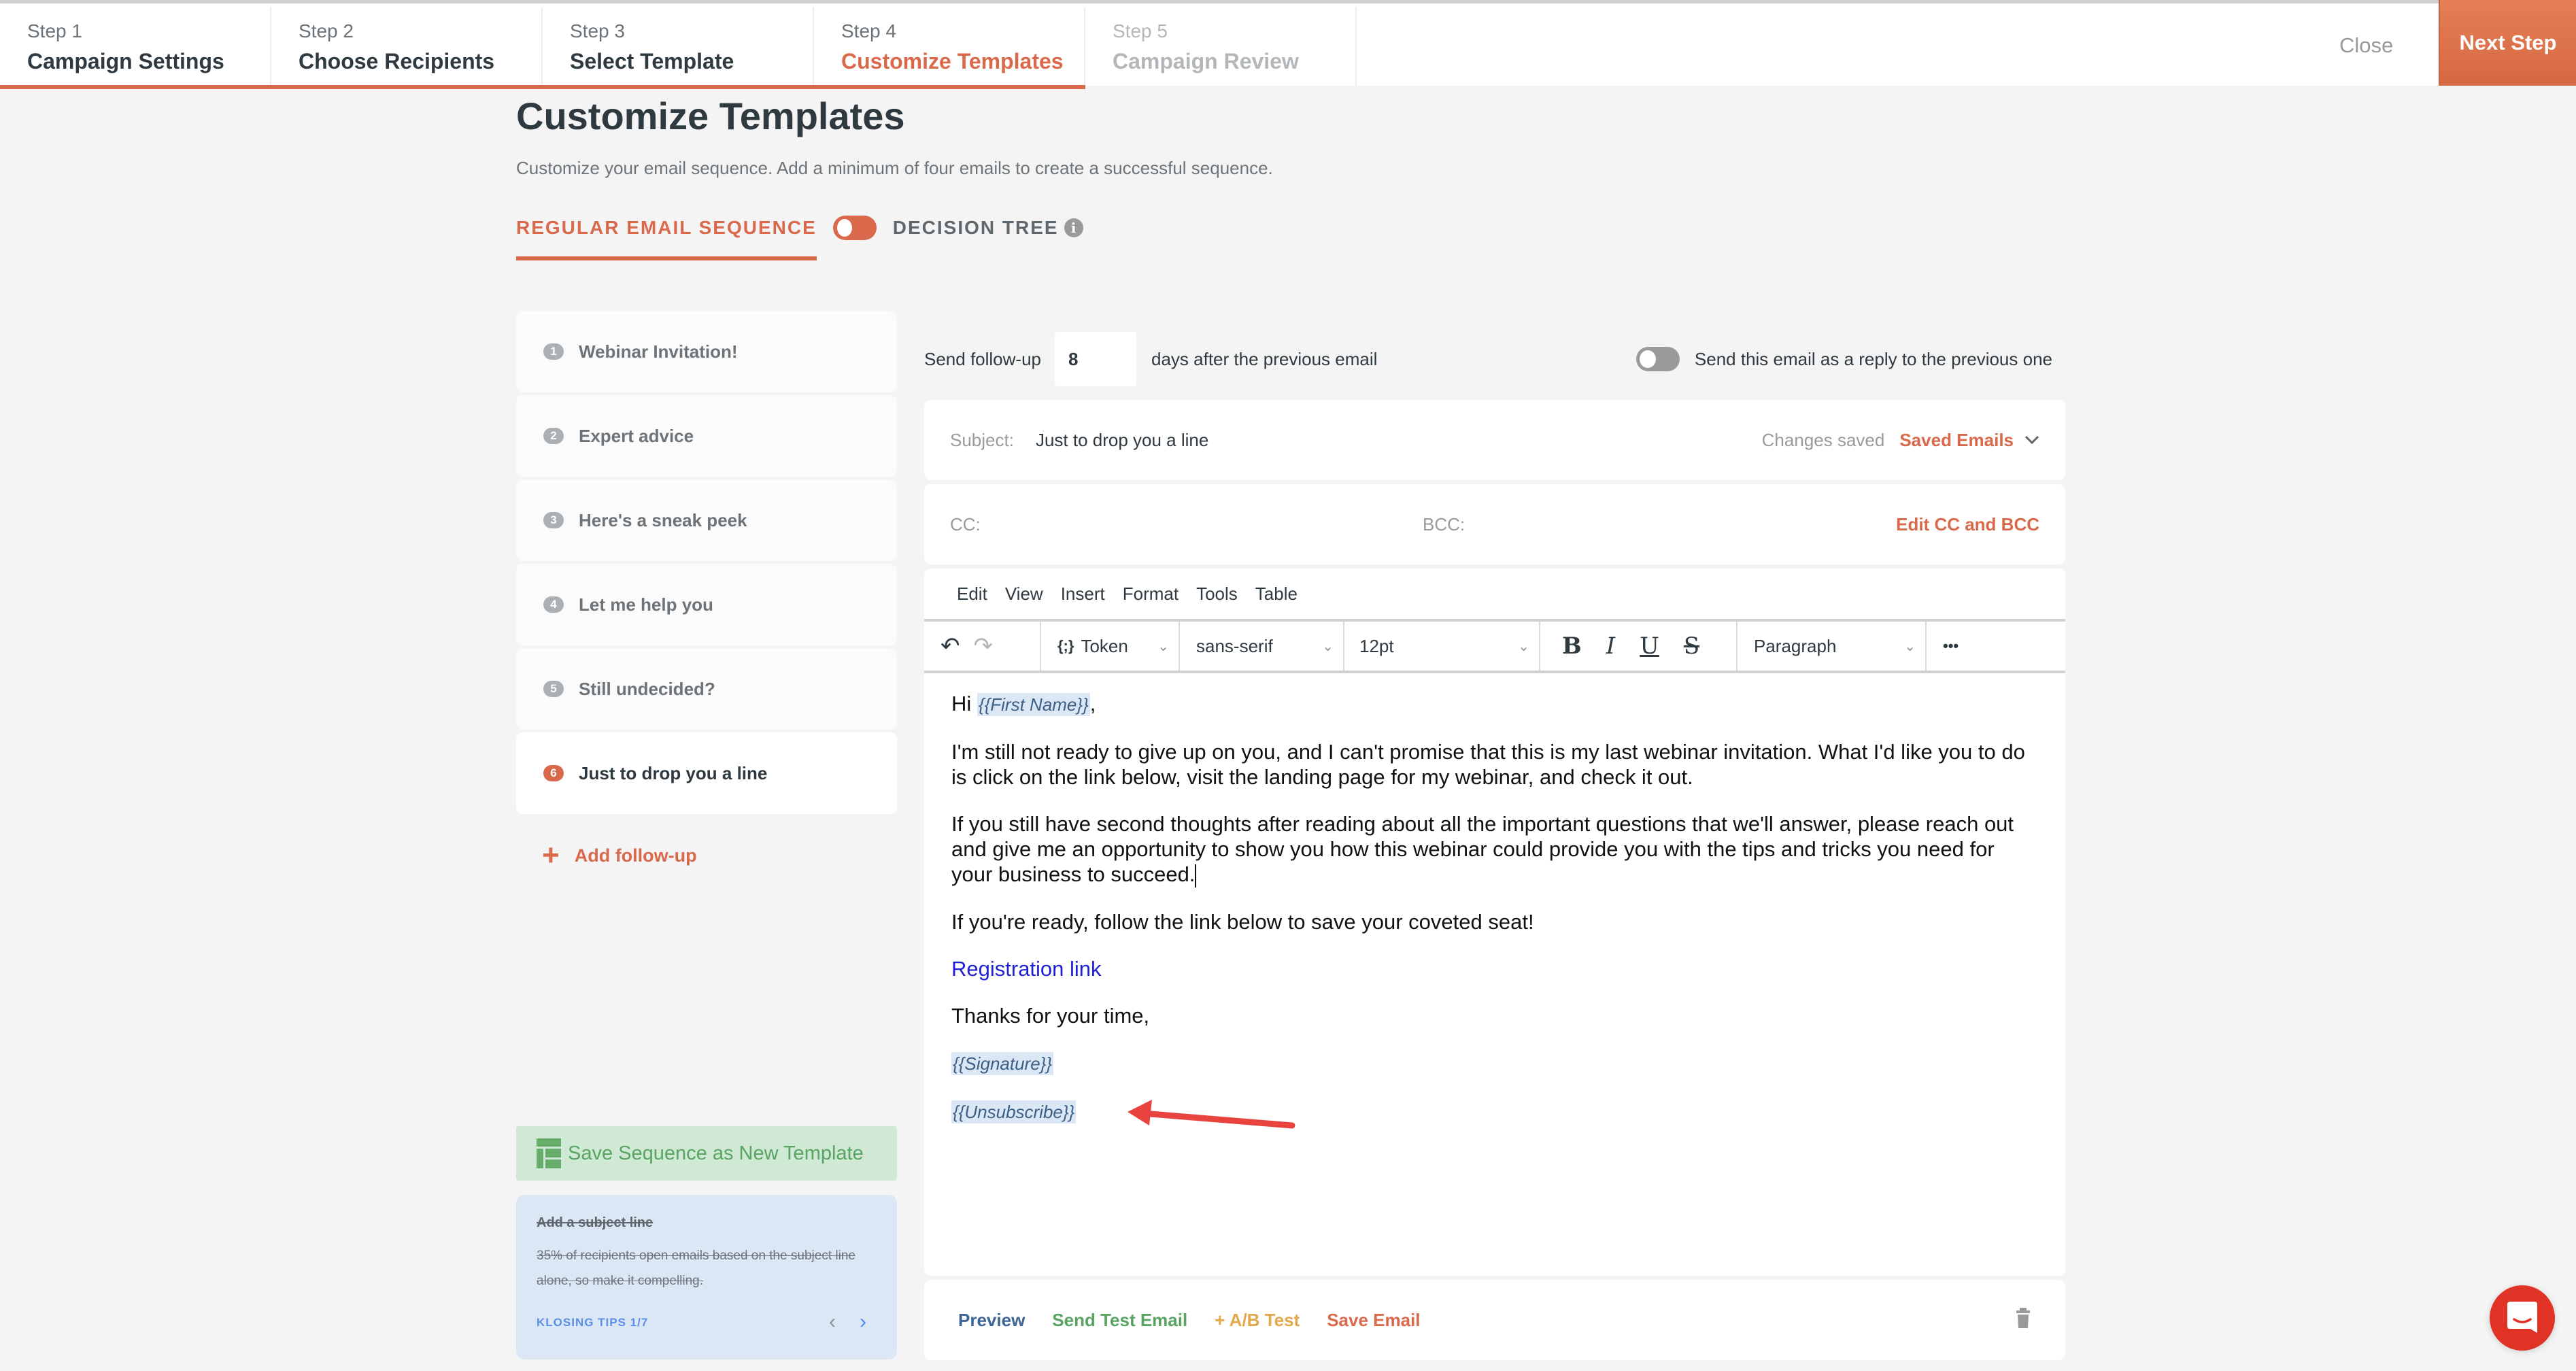 The height and width of the screenshot is (1371, 2576). What do you see at coordinates (666, 238) in the screenshot?
I see `mode-regular-email-sequence: REGULAR EMAIL SEQUENCE` at bounding box center [666, 238].